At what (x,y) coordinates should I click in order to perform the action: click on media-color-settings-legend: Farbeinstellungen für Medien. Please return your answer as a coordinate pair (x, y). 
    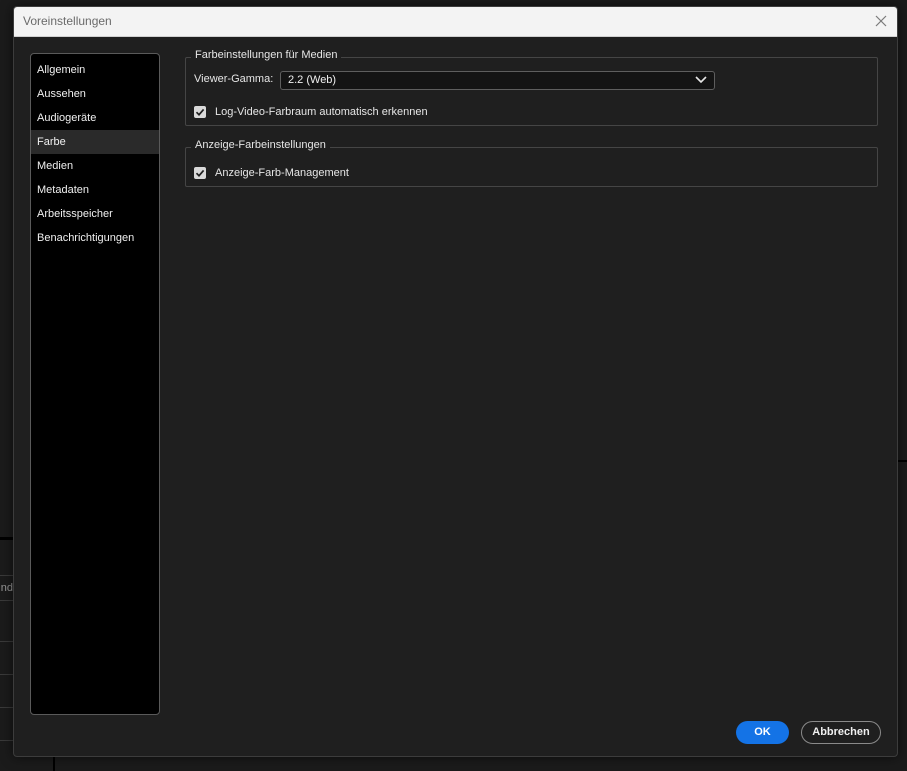
    Looking at the image, I should click on (266, 55).